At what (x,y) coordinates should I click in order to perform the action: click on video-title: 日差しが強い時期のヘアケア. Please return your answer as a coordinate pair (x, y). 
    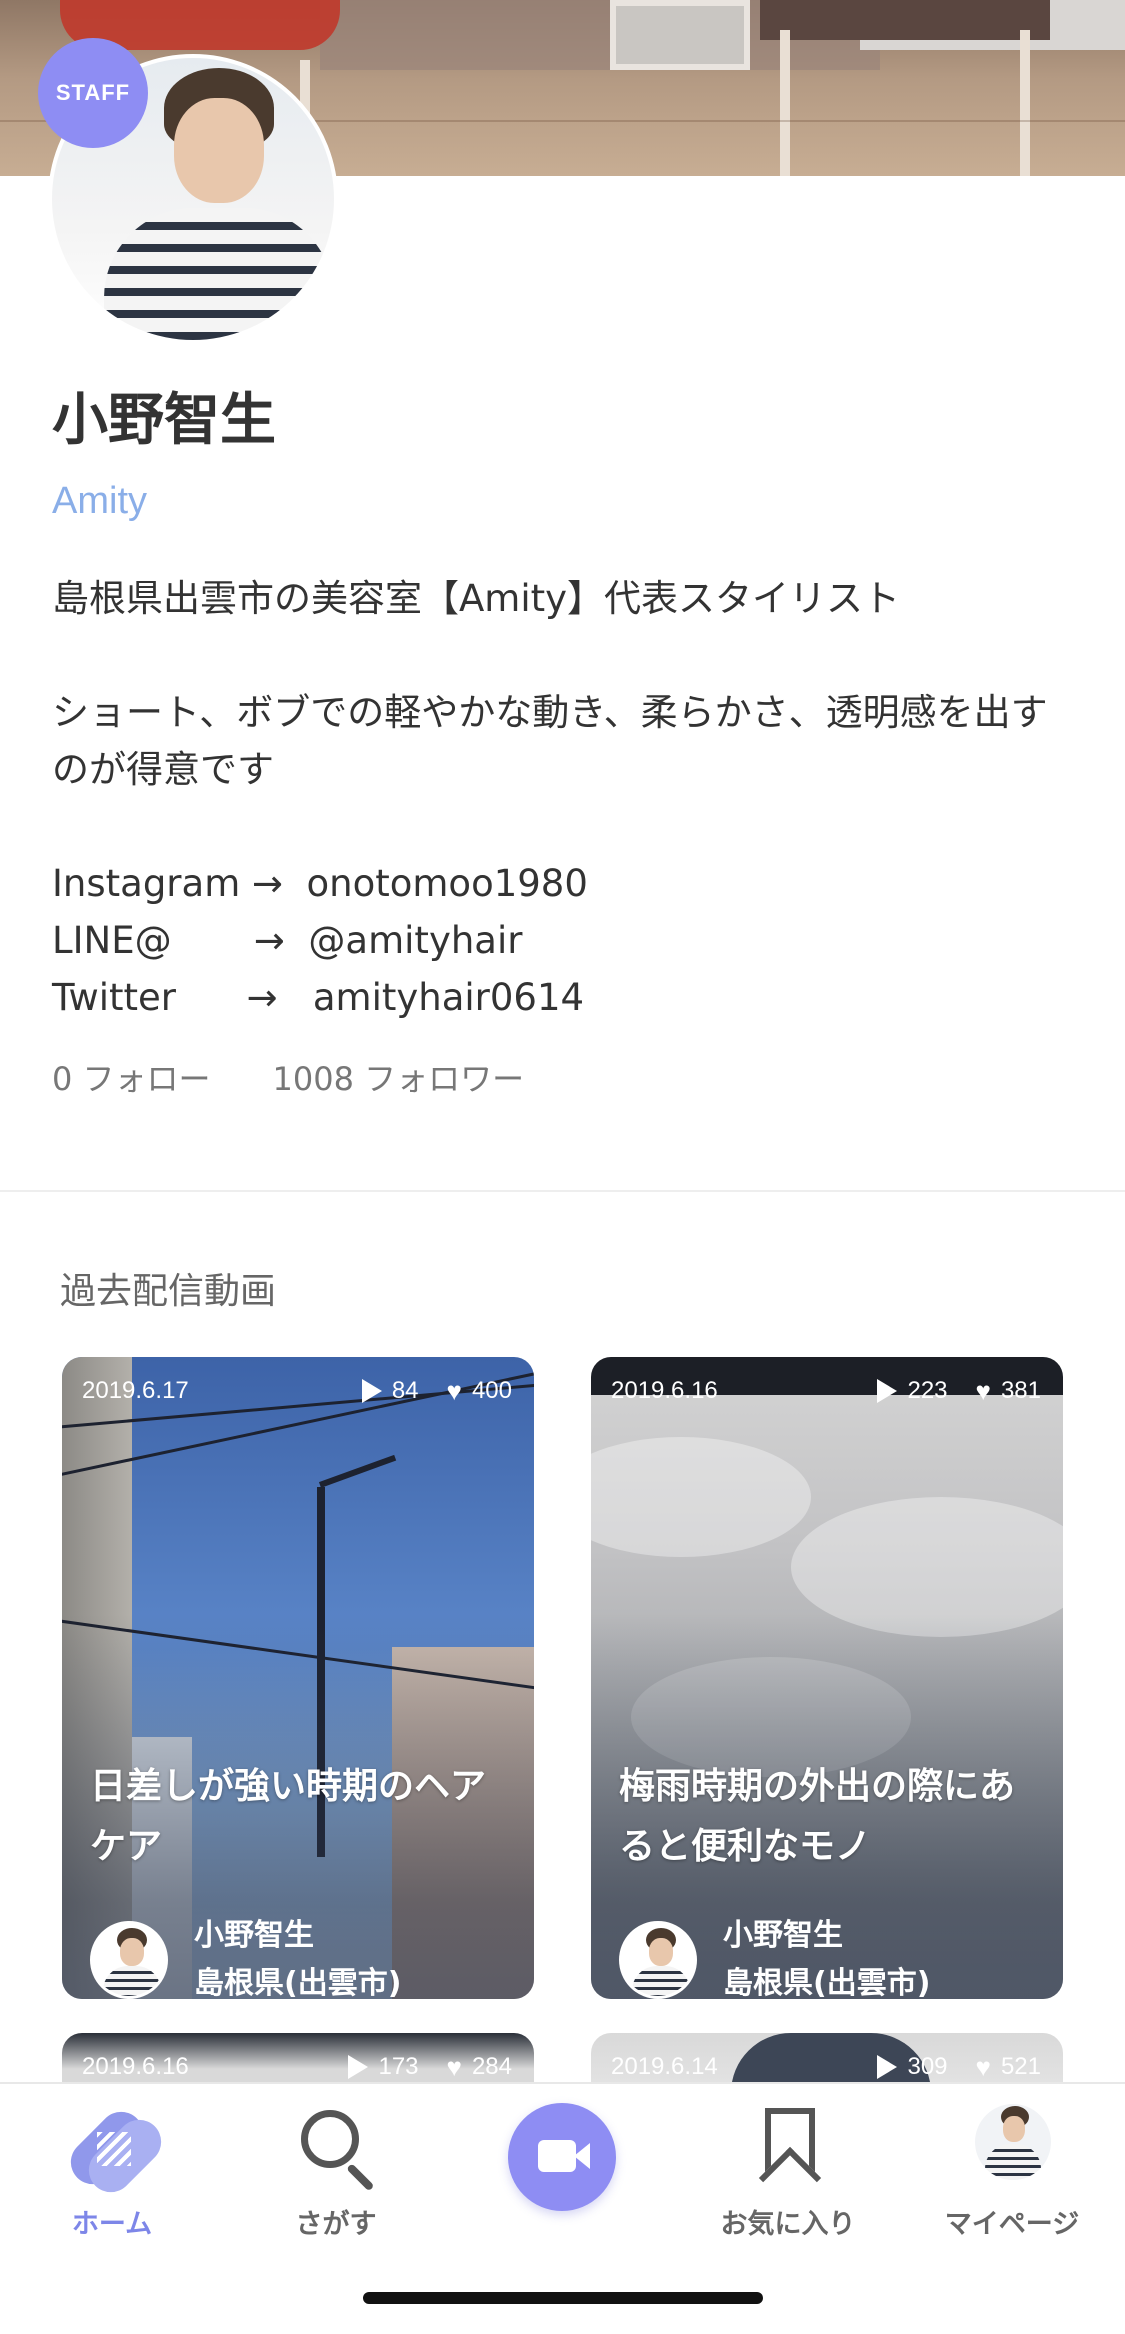
    Looking at the image, I should click on (288, 1816).